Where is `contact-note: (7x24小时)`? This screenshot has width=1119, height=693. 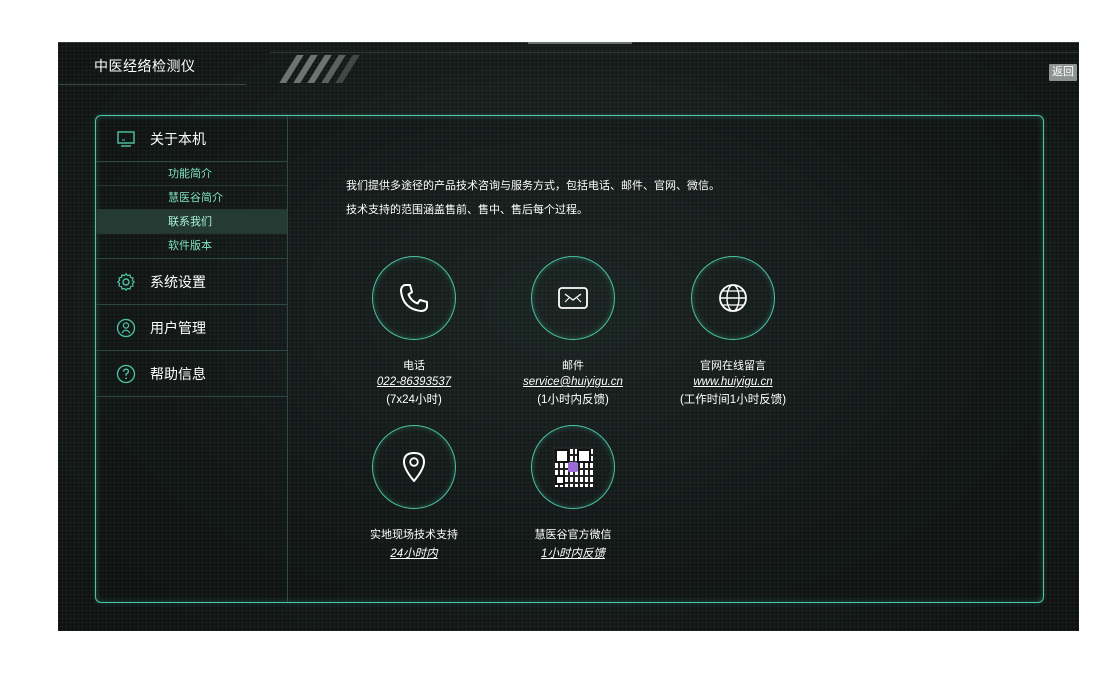 contact-note: (7x24小时) is located at coordinates (414, 400).